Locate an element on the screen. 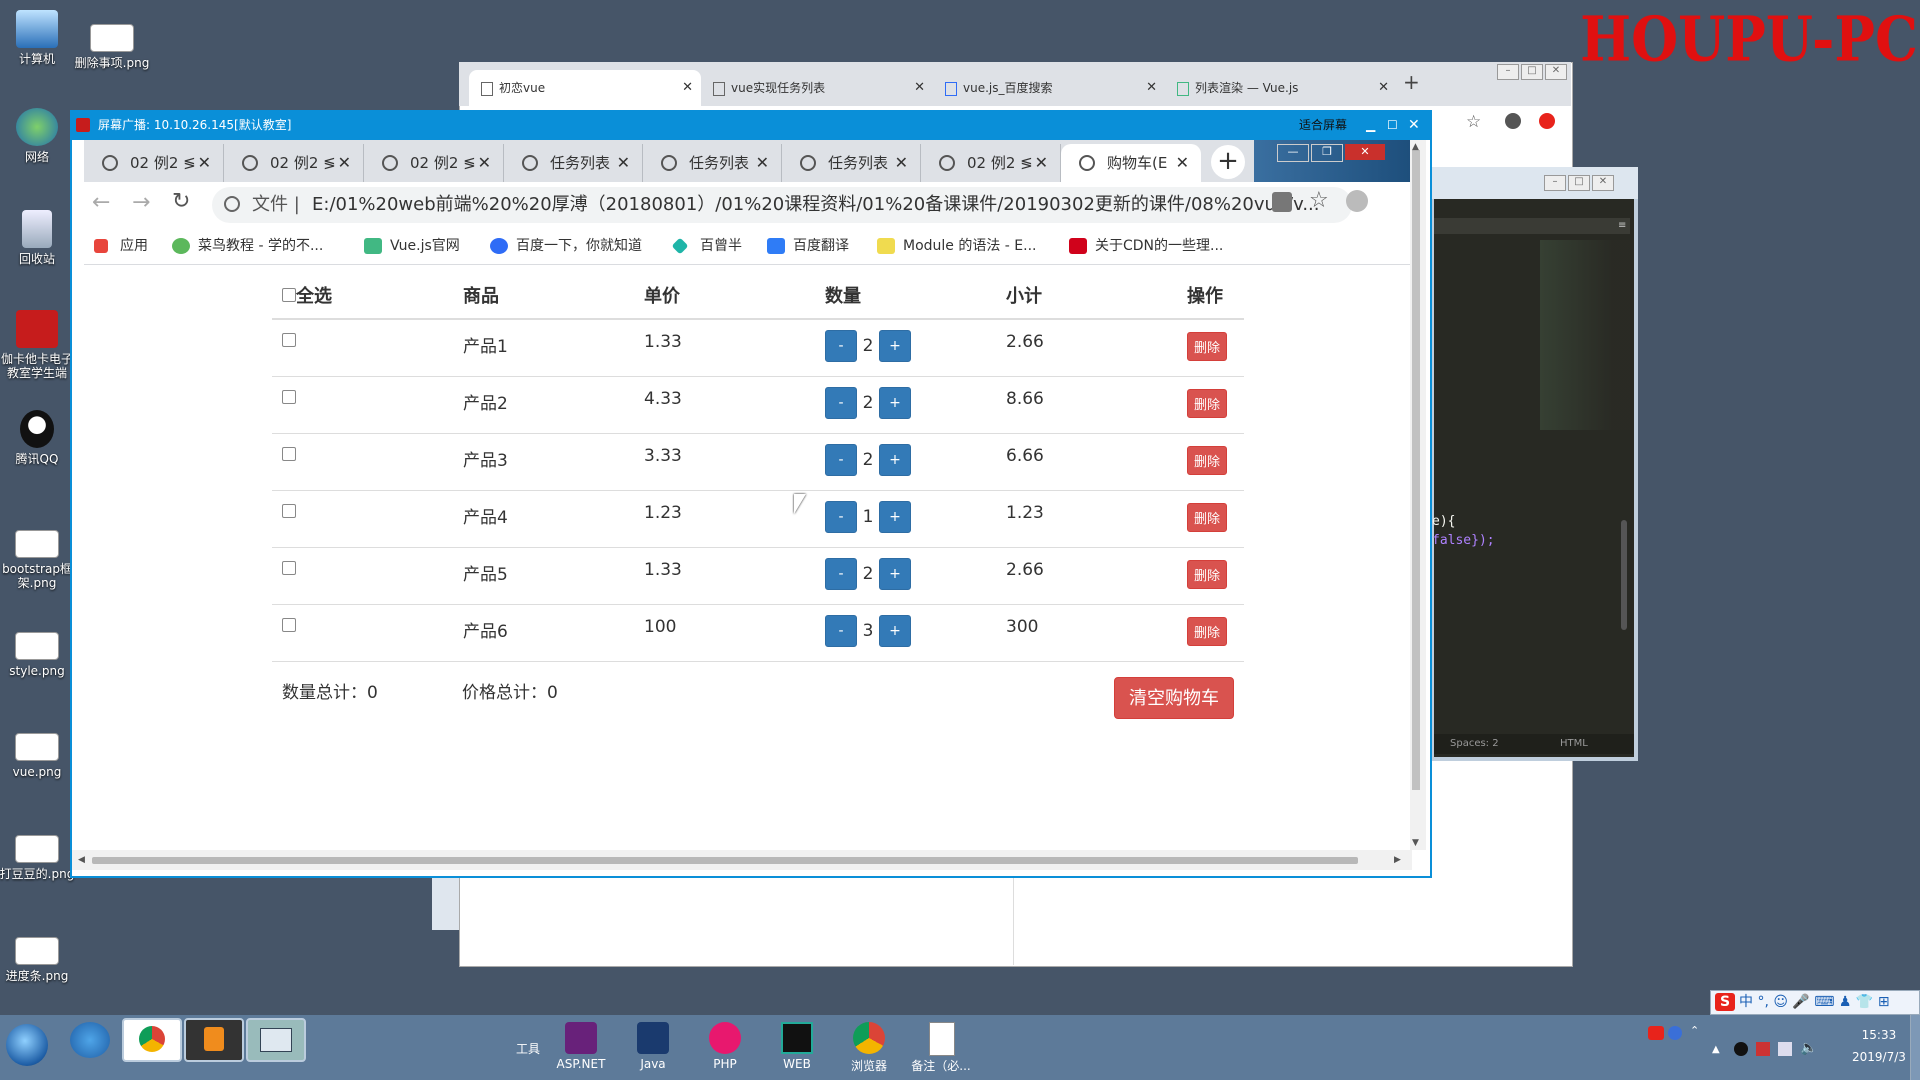 This screenshot has height=1080, width=1920. forward-arrow-icon: → is located at coordinates (141, 202).